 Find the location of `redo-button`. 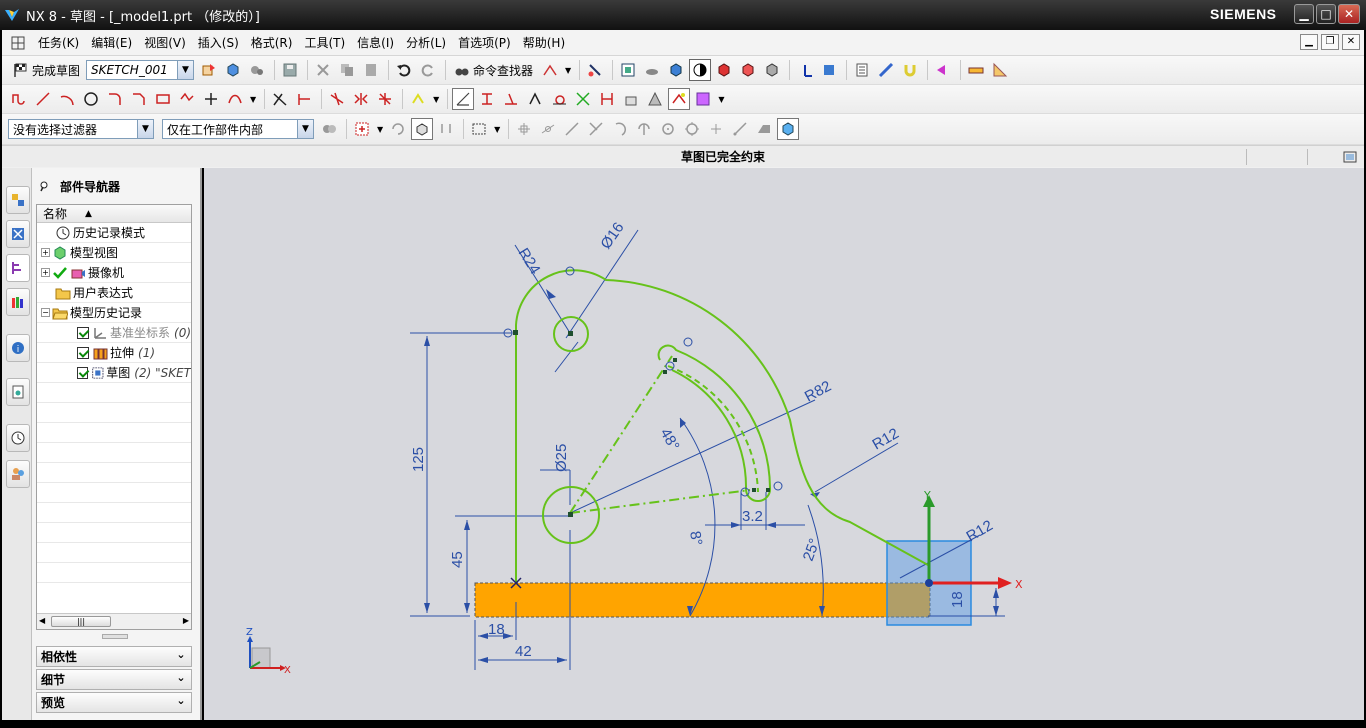

redo-button is located at coordinates (428, 70).